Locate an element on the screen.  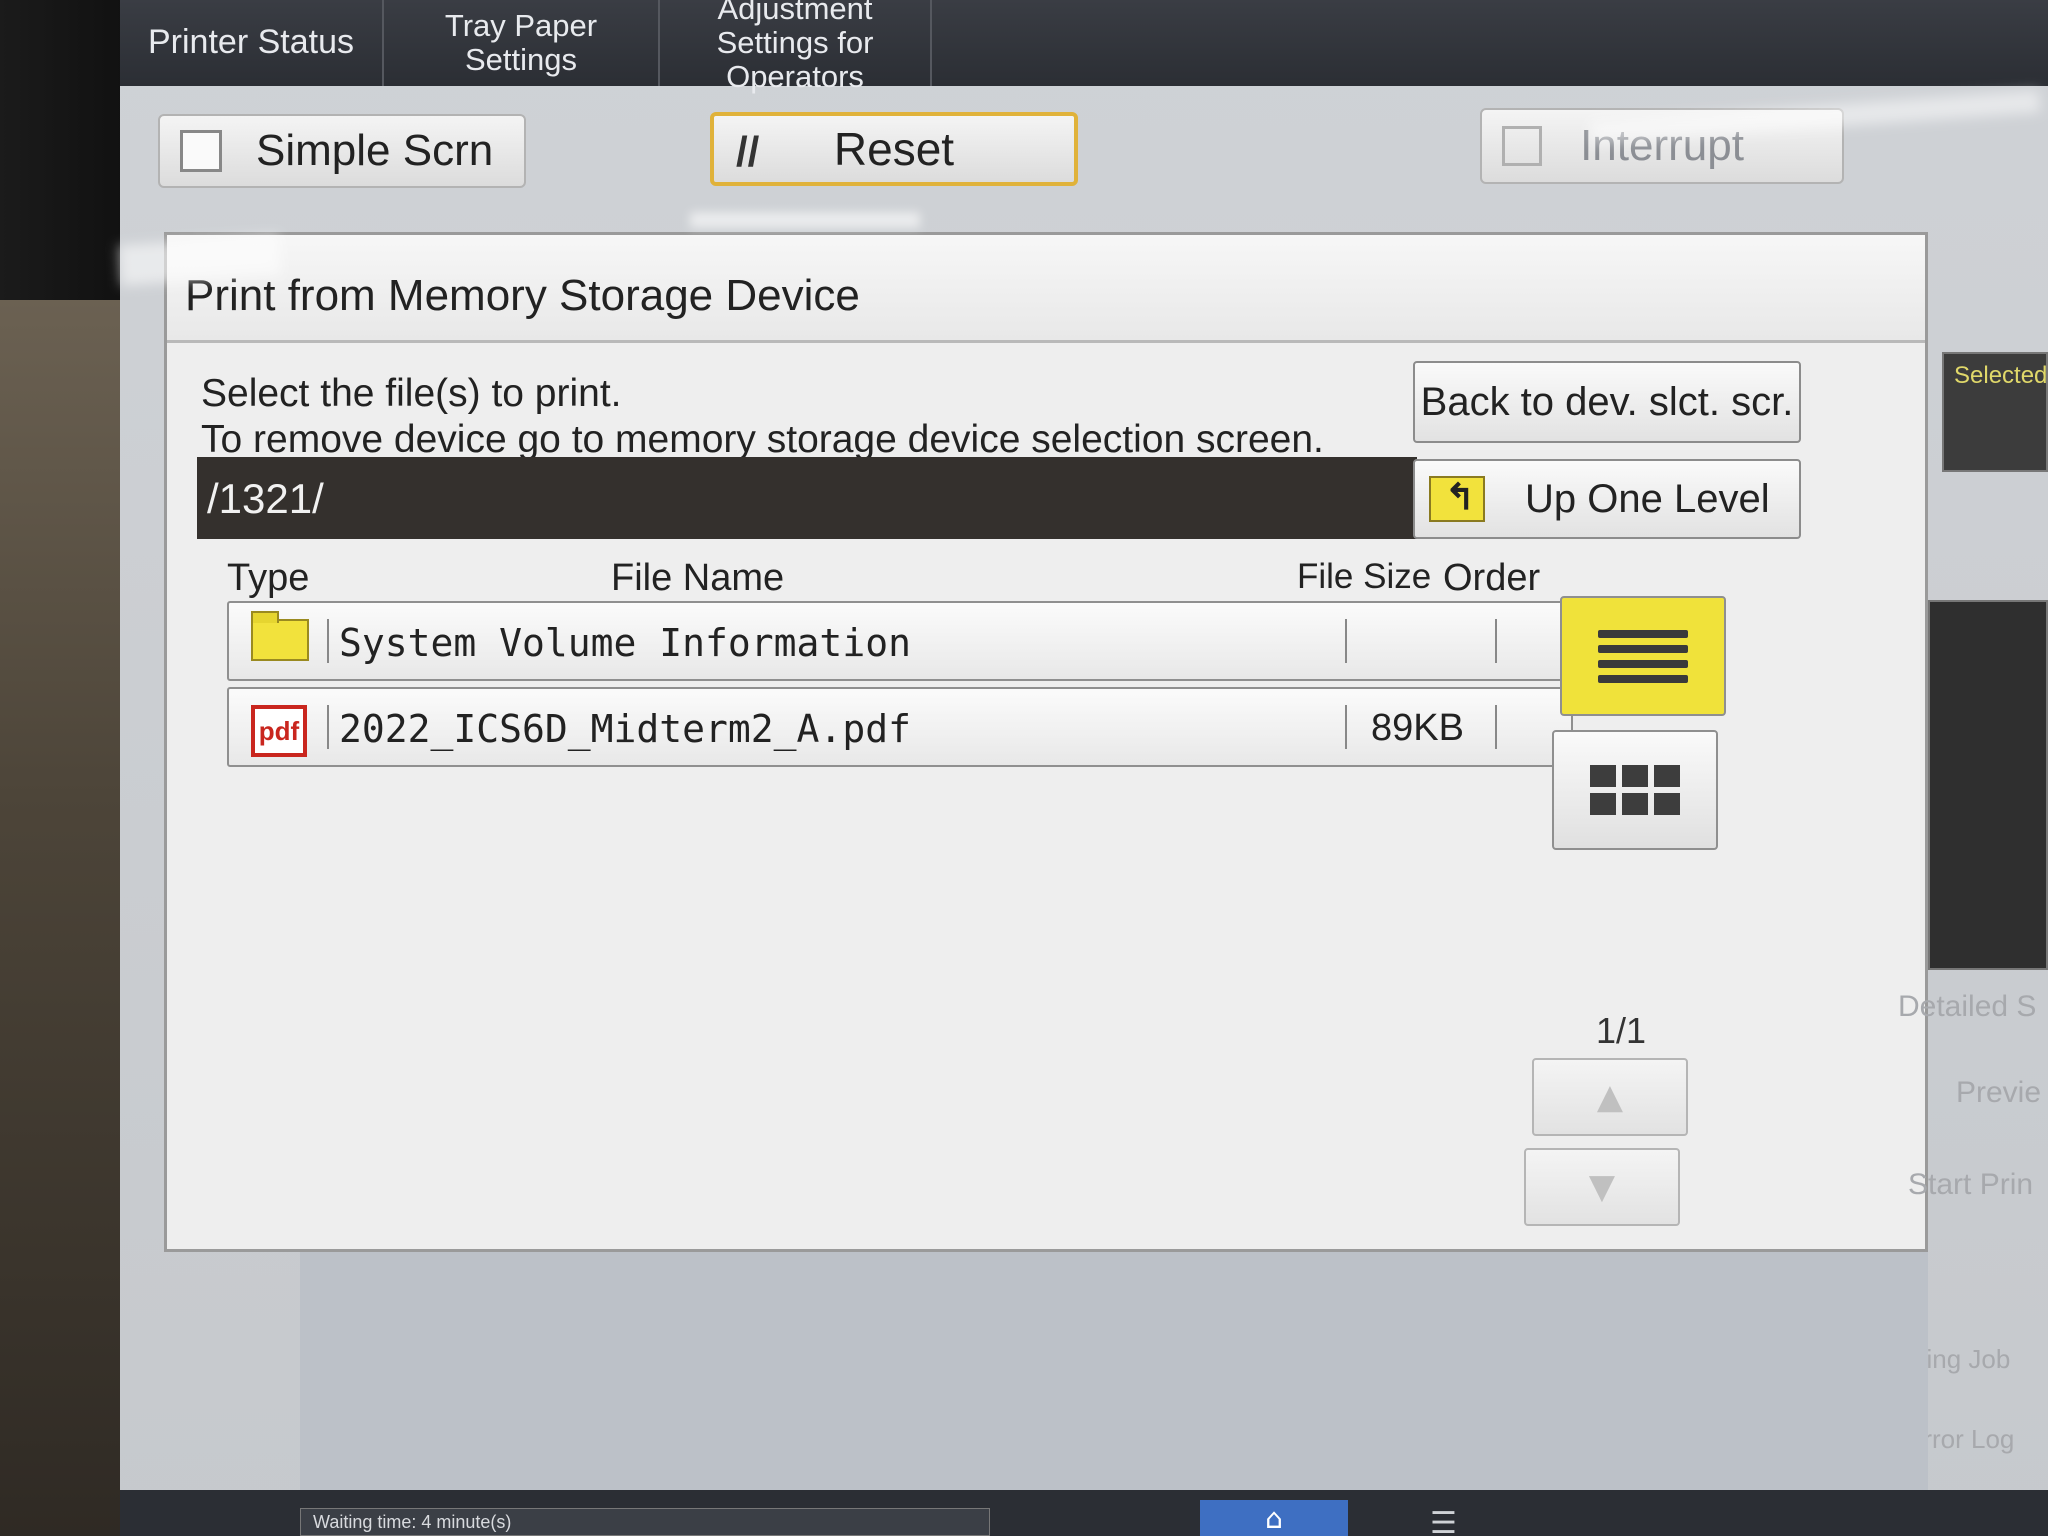
job-list-area is located at coordinates (1114, 1372).